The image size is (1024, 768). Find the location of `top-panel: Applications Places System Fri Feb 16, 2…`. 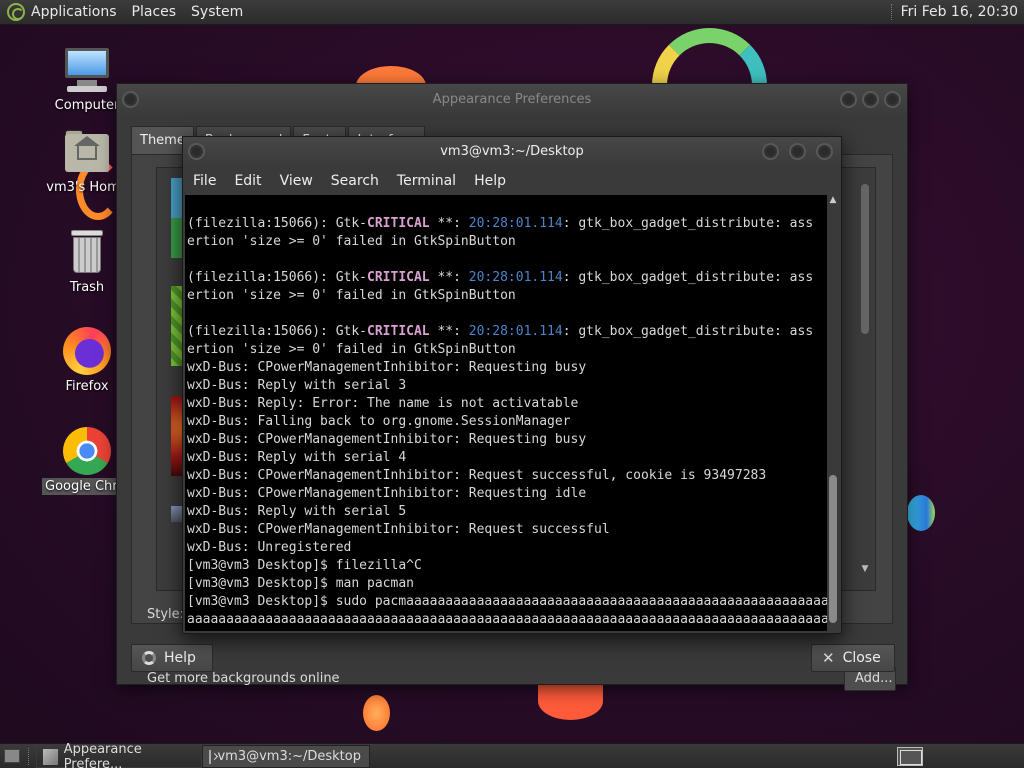

top-panel: Applications Places System Fri Feb 16, 2… is located at coordinates (512, 12).